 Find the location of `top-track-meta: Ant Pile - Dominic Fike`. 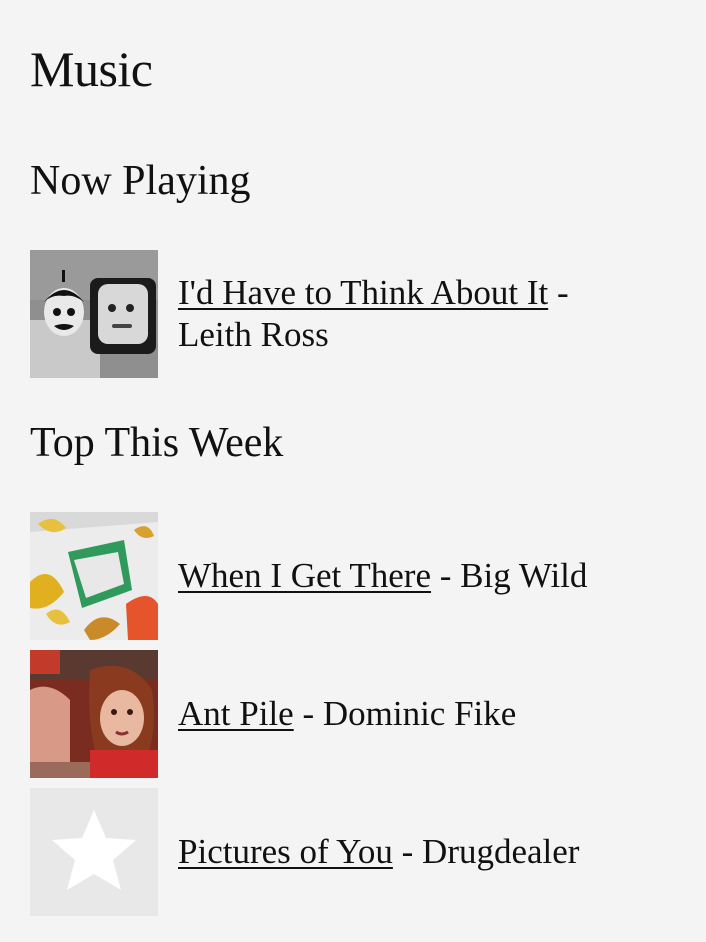

top-track-meta: Ant Pile - Dominic Fike is located at coordinates (408, 714).